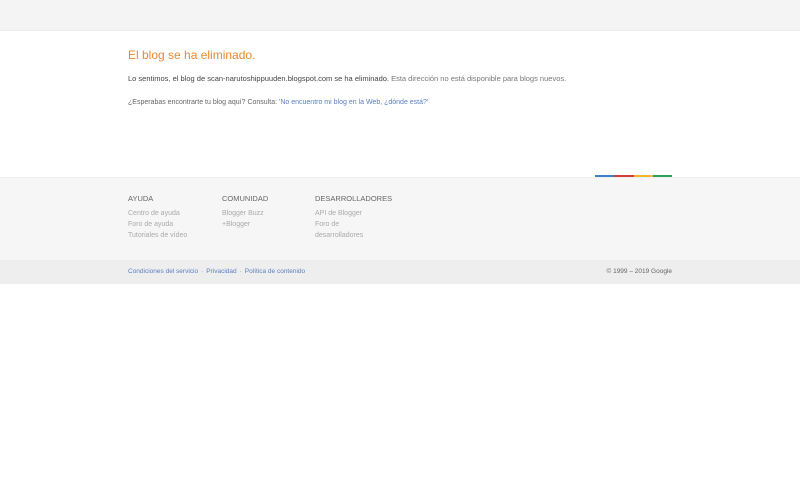  What do you see at coordinates (275, 271) in the screenshot?
I see `content-policy-link: Política de contenido` at bounding box center [275, 271].